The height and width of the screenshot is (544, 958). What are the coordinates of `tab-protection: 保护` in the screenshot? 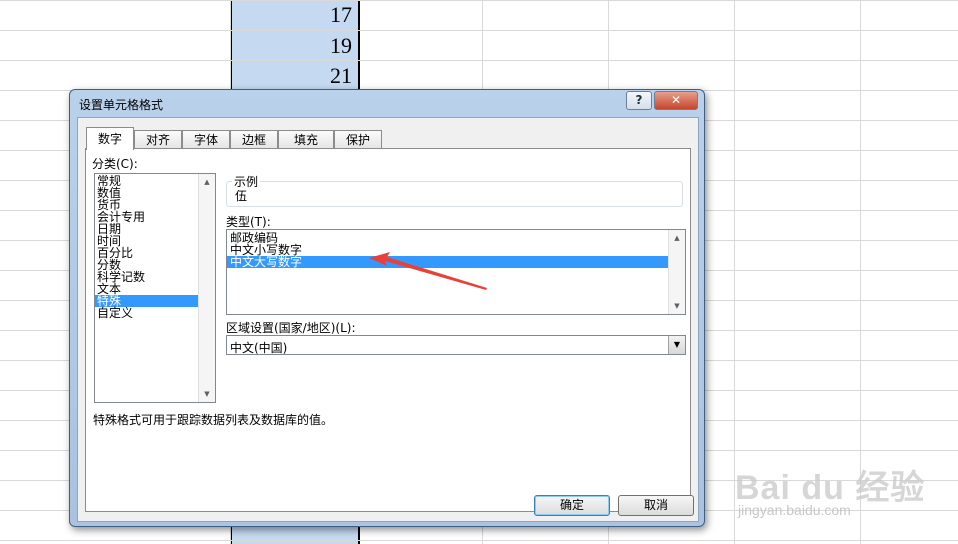 It's located at (358, 139).